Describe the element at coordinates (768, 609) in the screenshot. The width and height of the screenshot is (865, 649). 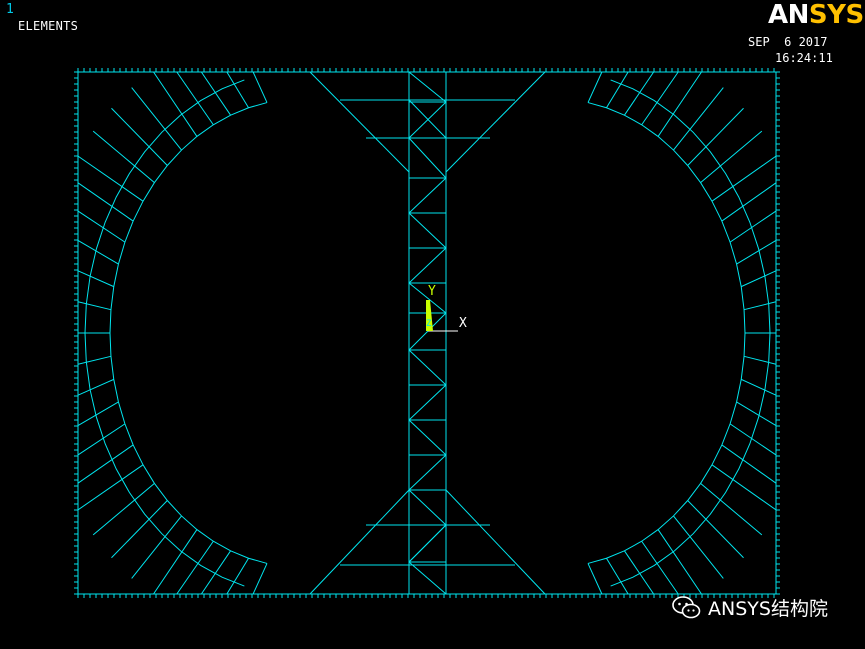
I see `watermark-text: ANSYS结构院` at that location.